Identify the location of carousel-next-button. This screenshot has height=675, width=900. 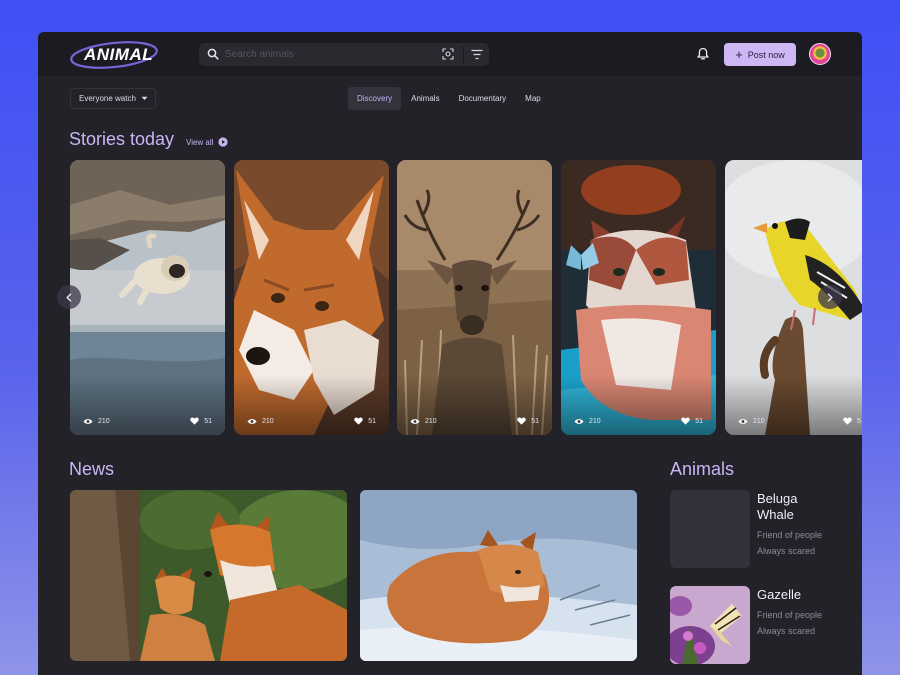
(830, 297).